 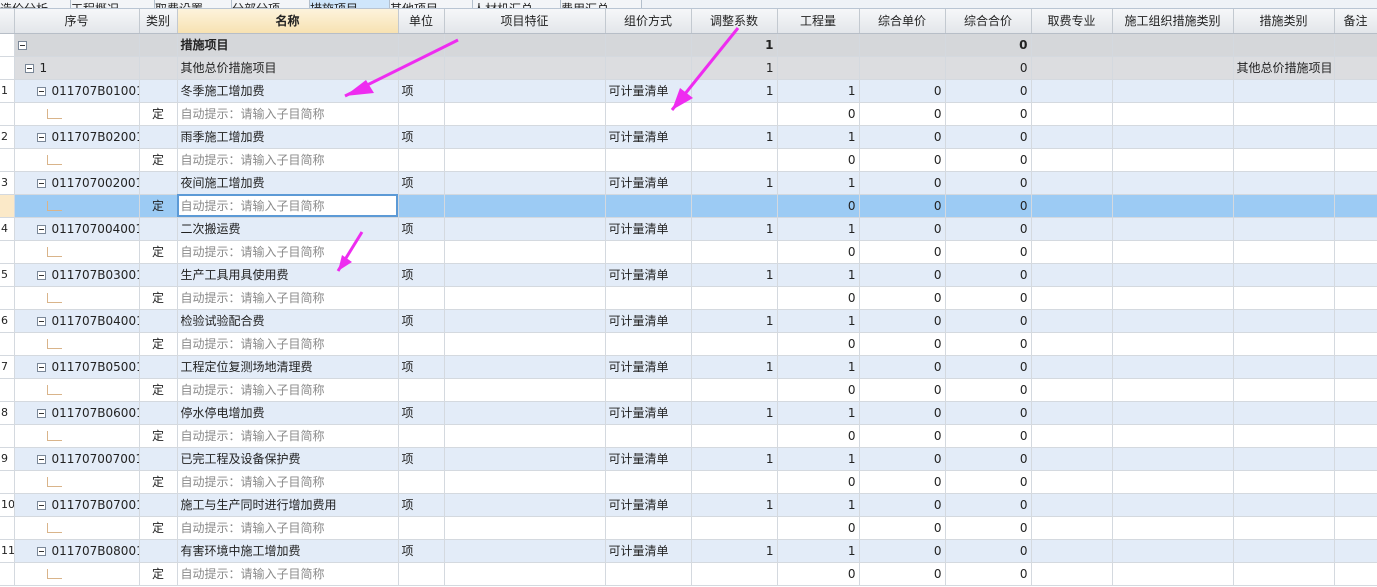 I want to click on name-cell: 冬季施工增加费, so click(x=288, y=91).